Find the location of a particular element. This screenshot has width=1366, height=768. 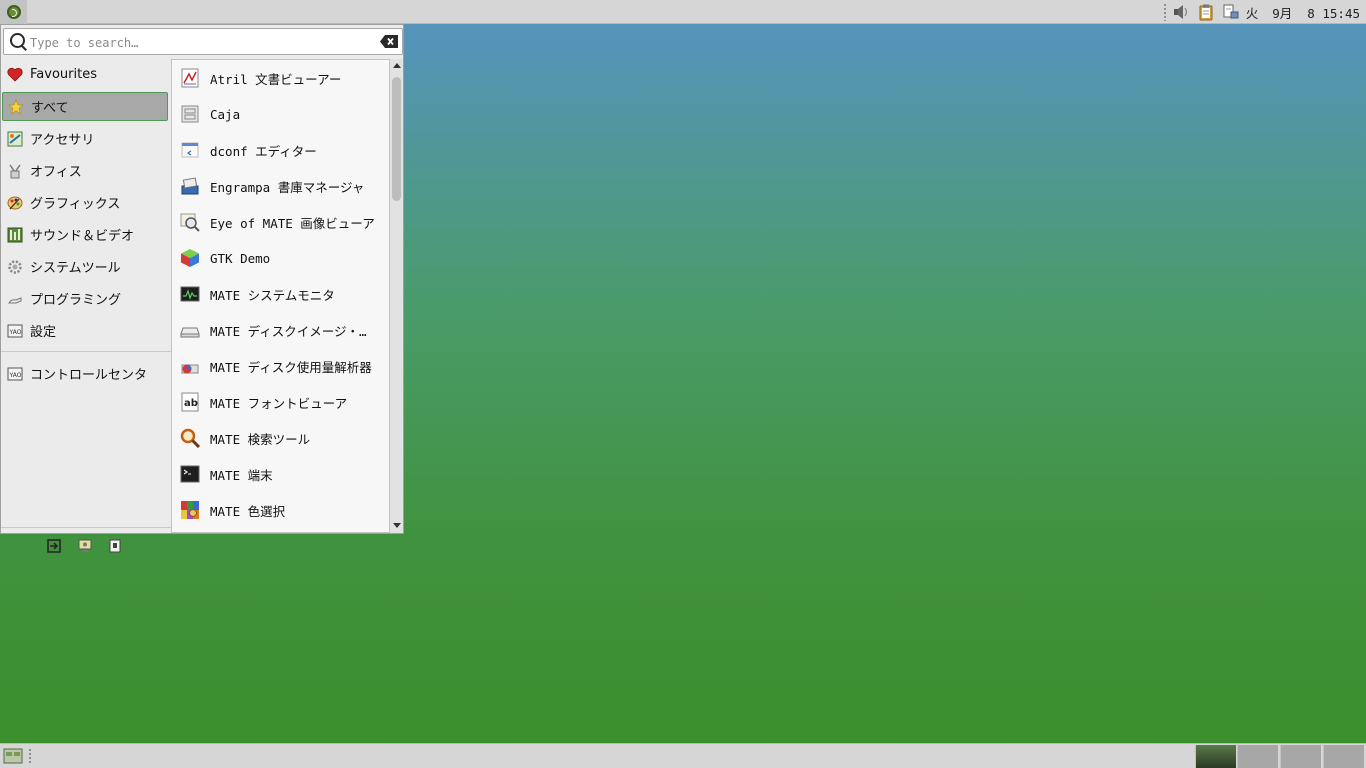

volume-icon is located at coordinates (1181, 12).